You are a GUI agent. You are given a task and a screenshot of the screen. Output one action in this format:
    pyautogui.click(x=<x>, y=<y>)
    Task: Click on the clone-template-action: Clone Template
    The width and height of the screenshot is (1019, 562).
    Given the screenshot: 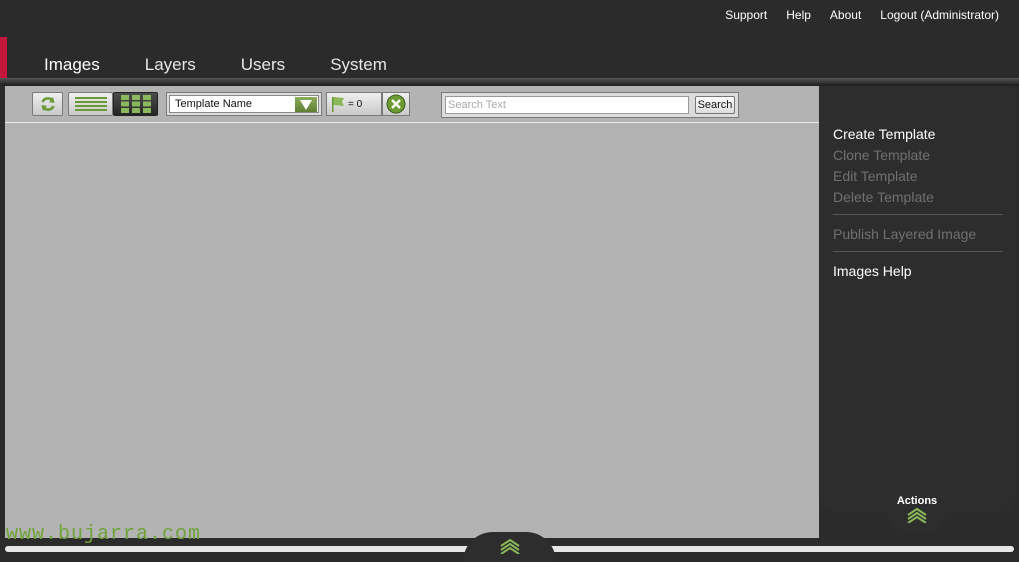 What is the action you would take?
    pyautogui.click(x=882, y=155)
    